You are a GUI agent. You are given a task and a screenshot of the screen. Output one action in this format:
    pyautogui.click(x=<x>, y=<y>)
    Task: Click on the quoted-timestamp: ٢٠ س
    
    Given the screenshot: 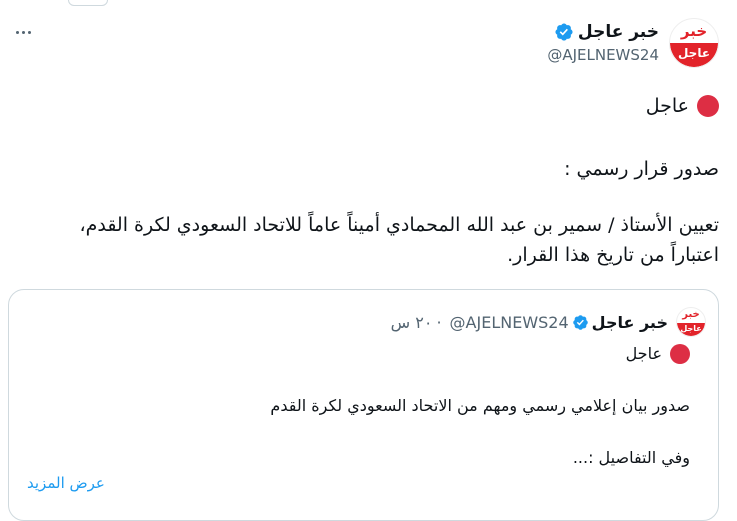 What is the action you would take?
    pyautogui.click(x=412, y=322)
    